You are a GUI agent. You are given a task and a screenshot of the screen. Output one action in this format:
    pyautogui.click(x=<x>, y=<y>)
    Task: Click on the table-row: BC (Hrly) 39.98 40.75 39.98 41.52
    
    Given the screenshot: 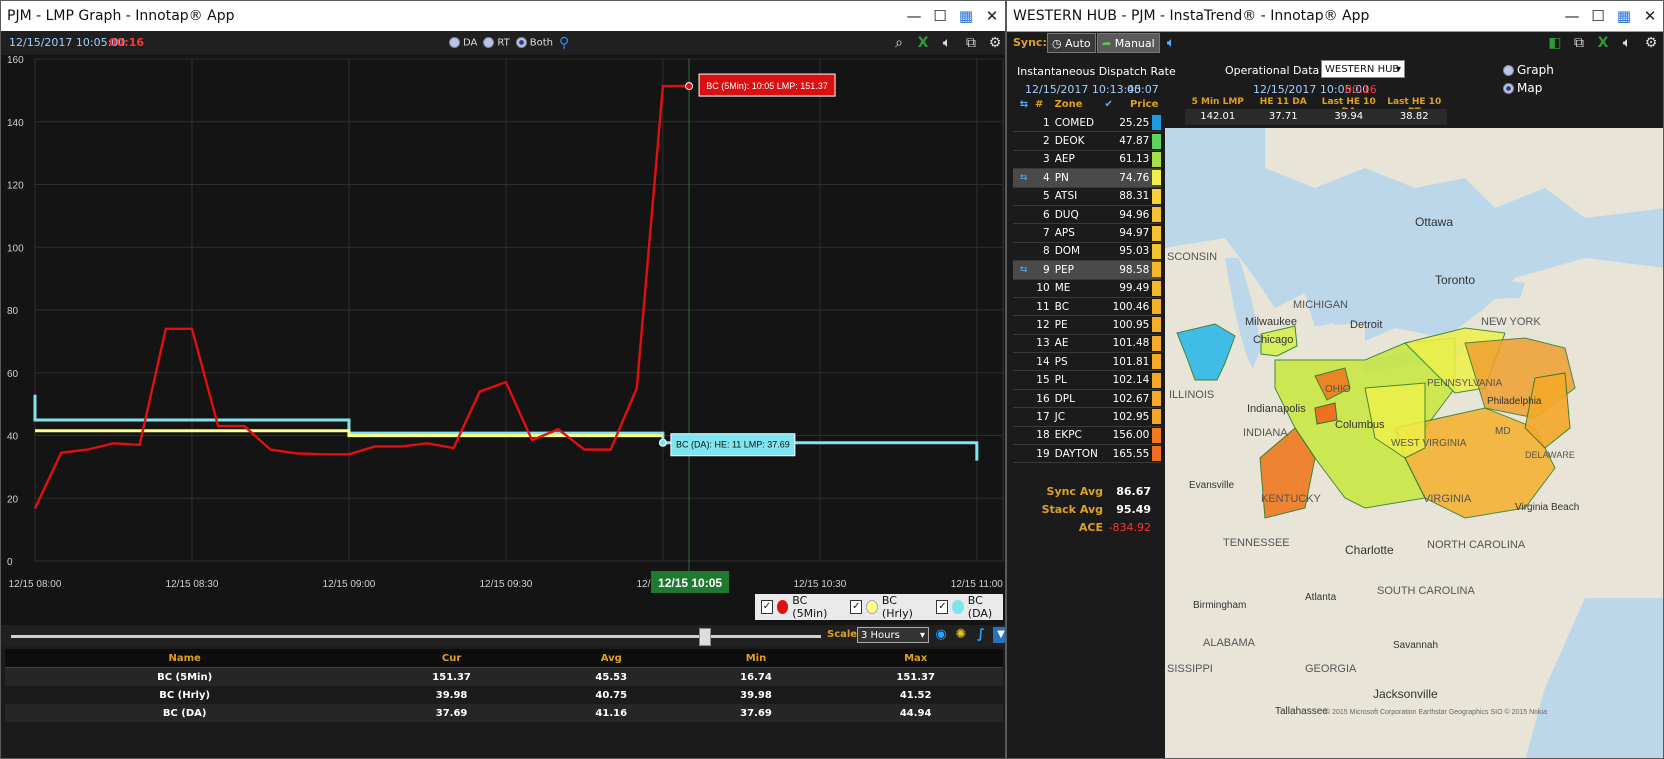 What is the action you would take?
    pyautogui.click(x=504, y=695)
    